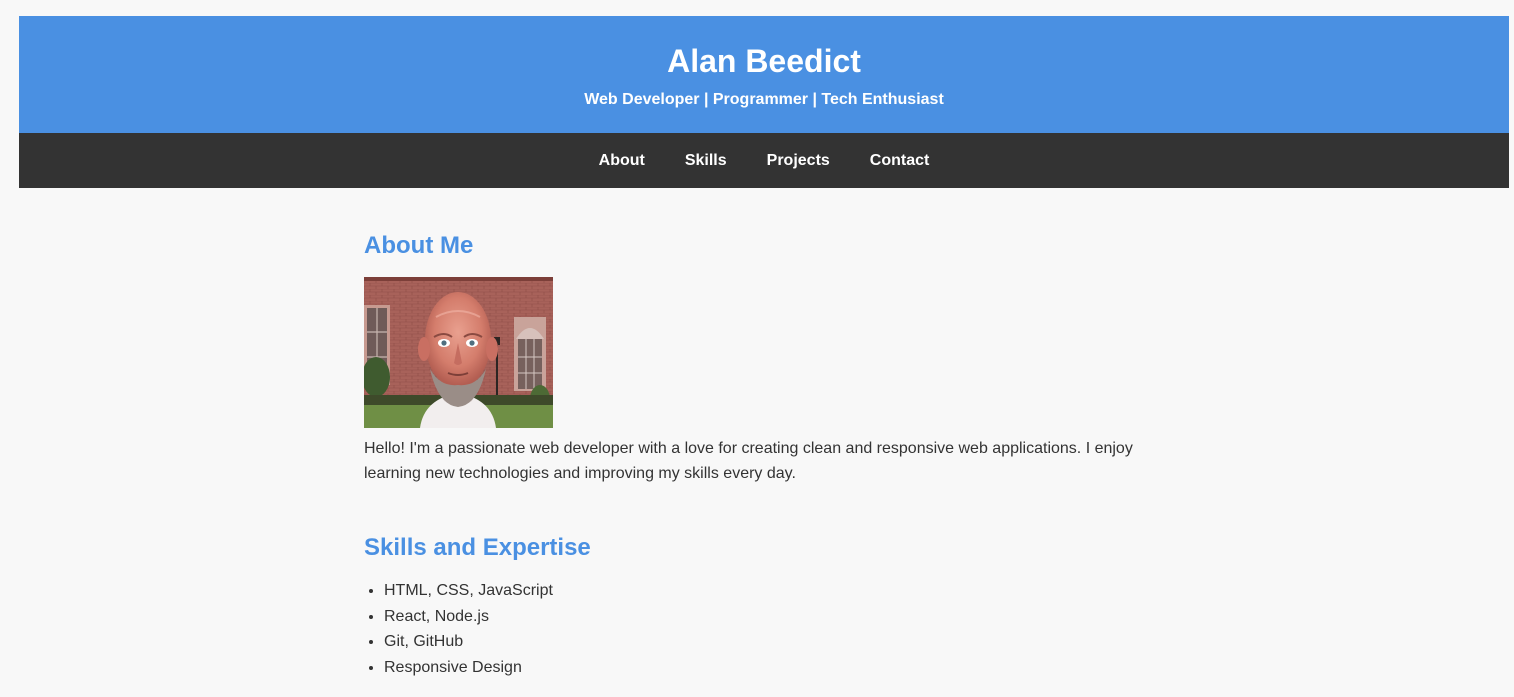  What do you see at coordinates (706, 161) in the screenshot?
I see `nav-link-skills: Skills` at bounding box center [706, 161].